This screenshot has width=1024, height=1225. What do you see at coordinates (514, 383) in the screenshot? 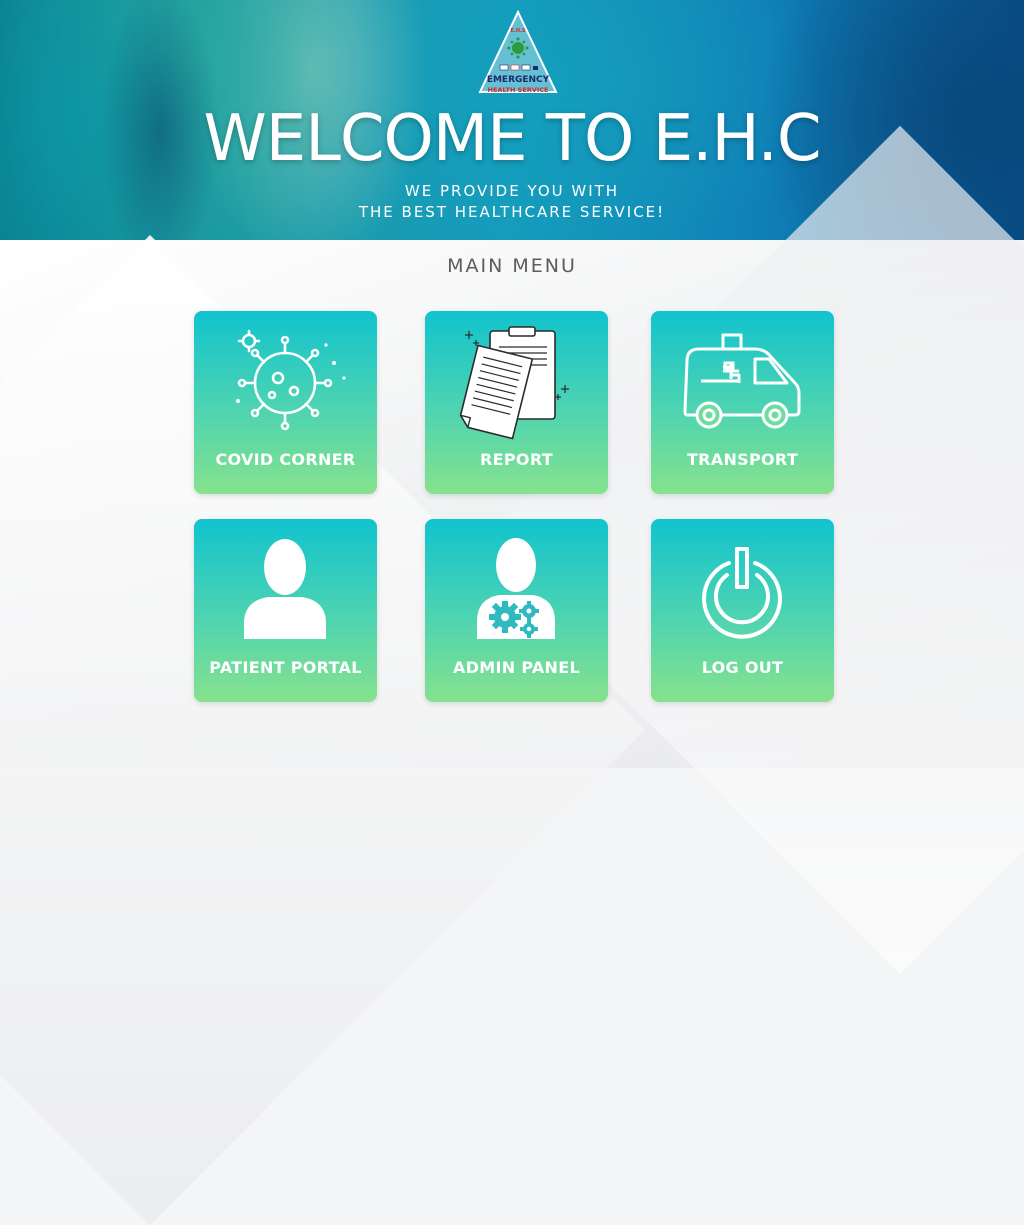
I see `clipboard-report-icon` at bounding box center [514, 383].